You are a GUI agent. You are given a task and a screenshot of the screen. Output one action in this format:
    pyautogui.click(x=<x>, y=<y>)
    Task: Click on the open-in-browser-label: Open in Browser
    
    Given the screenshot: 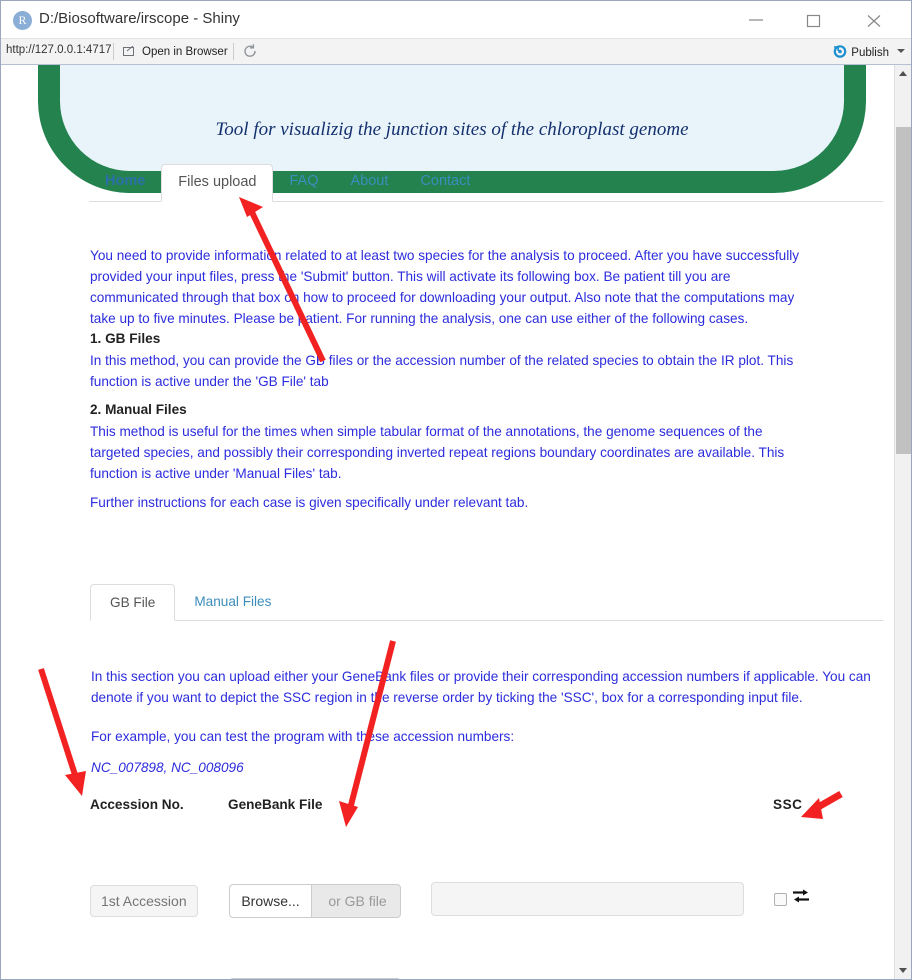 What is the action you would take?
    pyautogui.click(x=185, y=52)
    